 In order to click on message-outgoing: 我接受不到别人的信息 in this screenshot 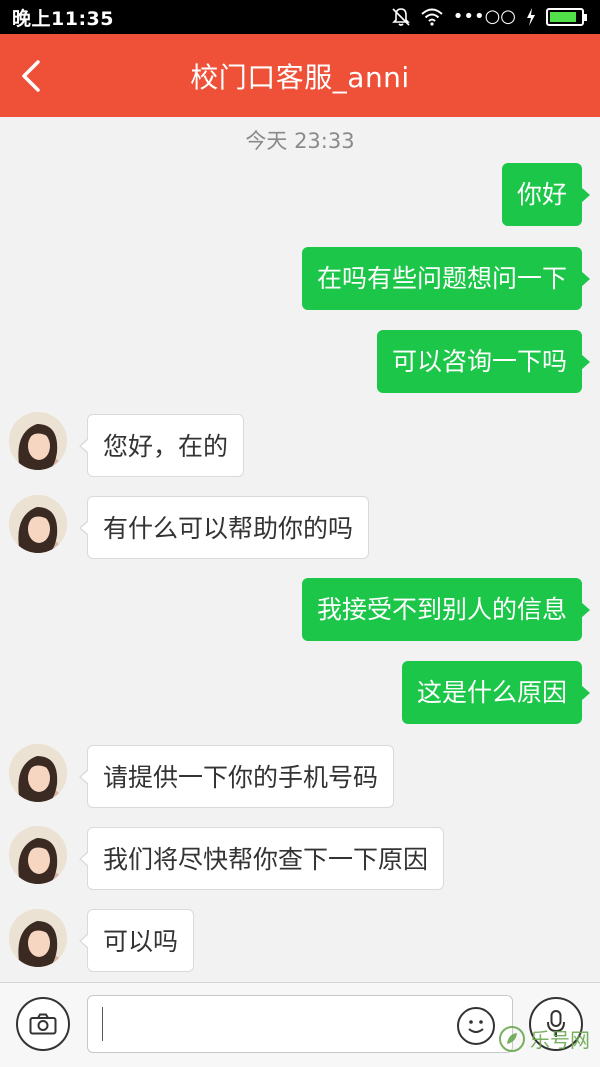, I will do `click(446, 609)`.